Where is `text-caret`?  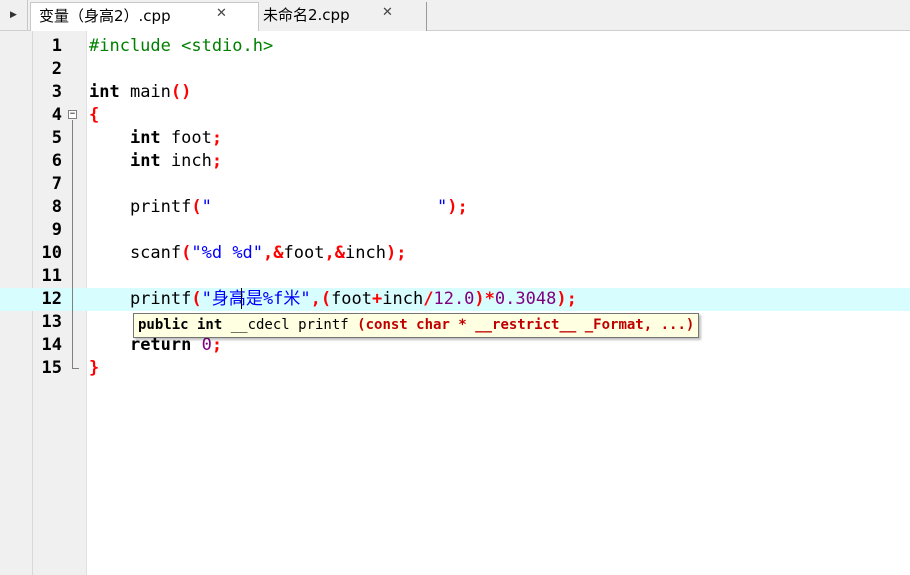
text-caret is located at coordinates (241, 298).